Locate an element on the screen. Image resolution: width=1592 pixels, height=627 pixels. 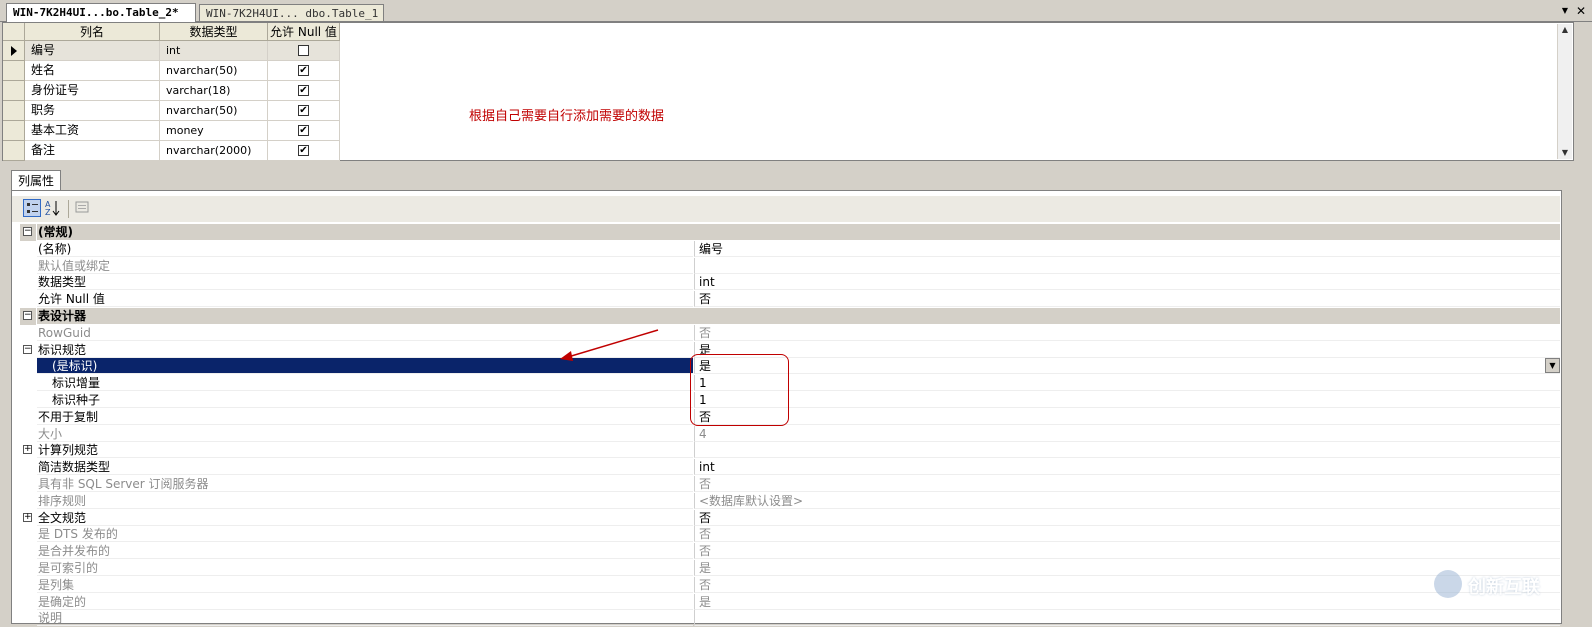
property-row: 标识种子 1 is located at coordinates (791, 400).